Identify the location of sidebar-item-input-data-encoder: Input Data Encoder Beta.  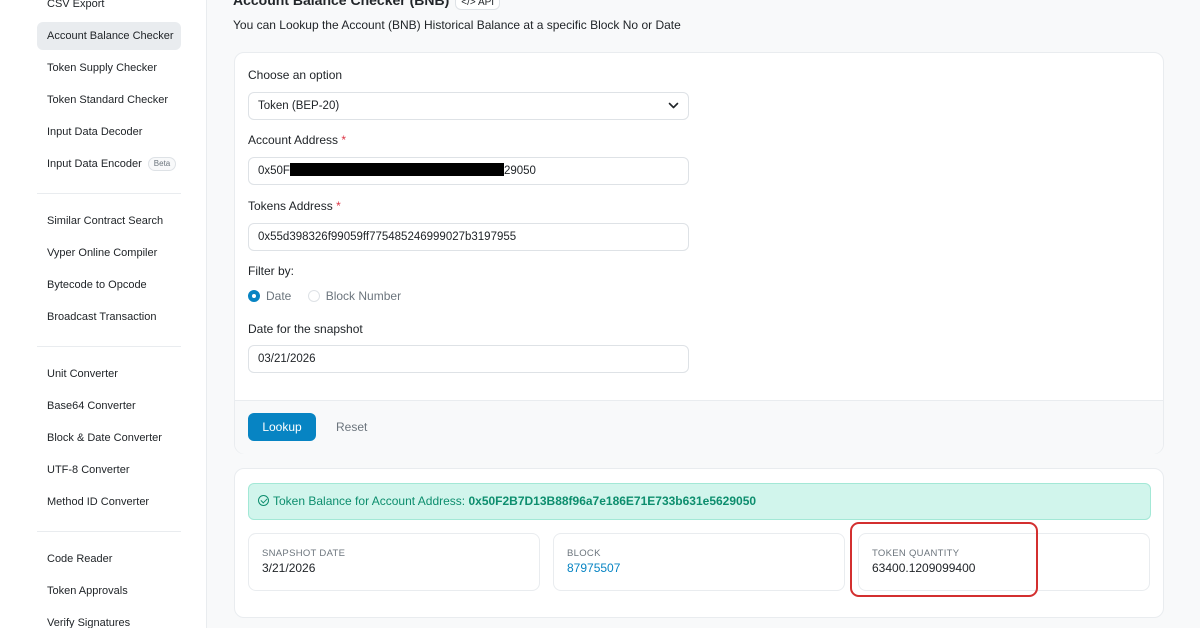
(109, 164).